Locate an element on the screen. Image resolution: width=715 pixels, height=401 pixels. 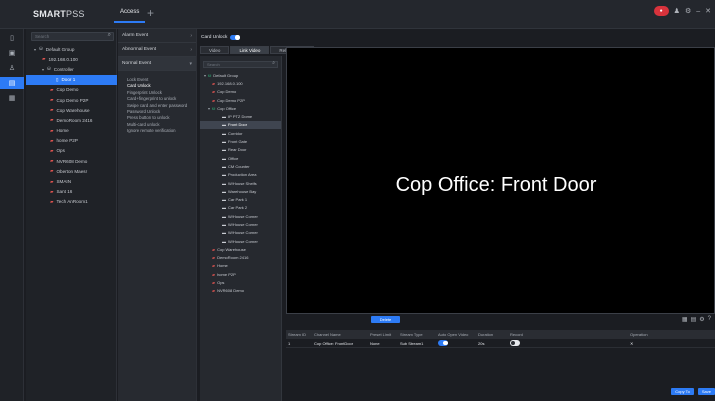
channel-label: Rear Door is located at coordinates (237, 150).